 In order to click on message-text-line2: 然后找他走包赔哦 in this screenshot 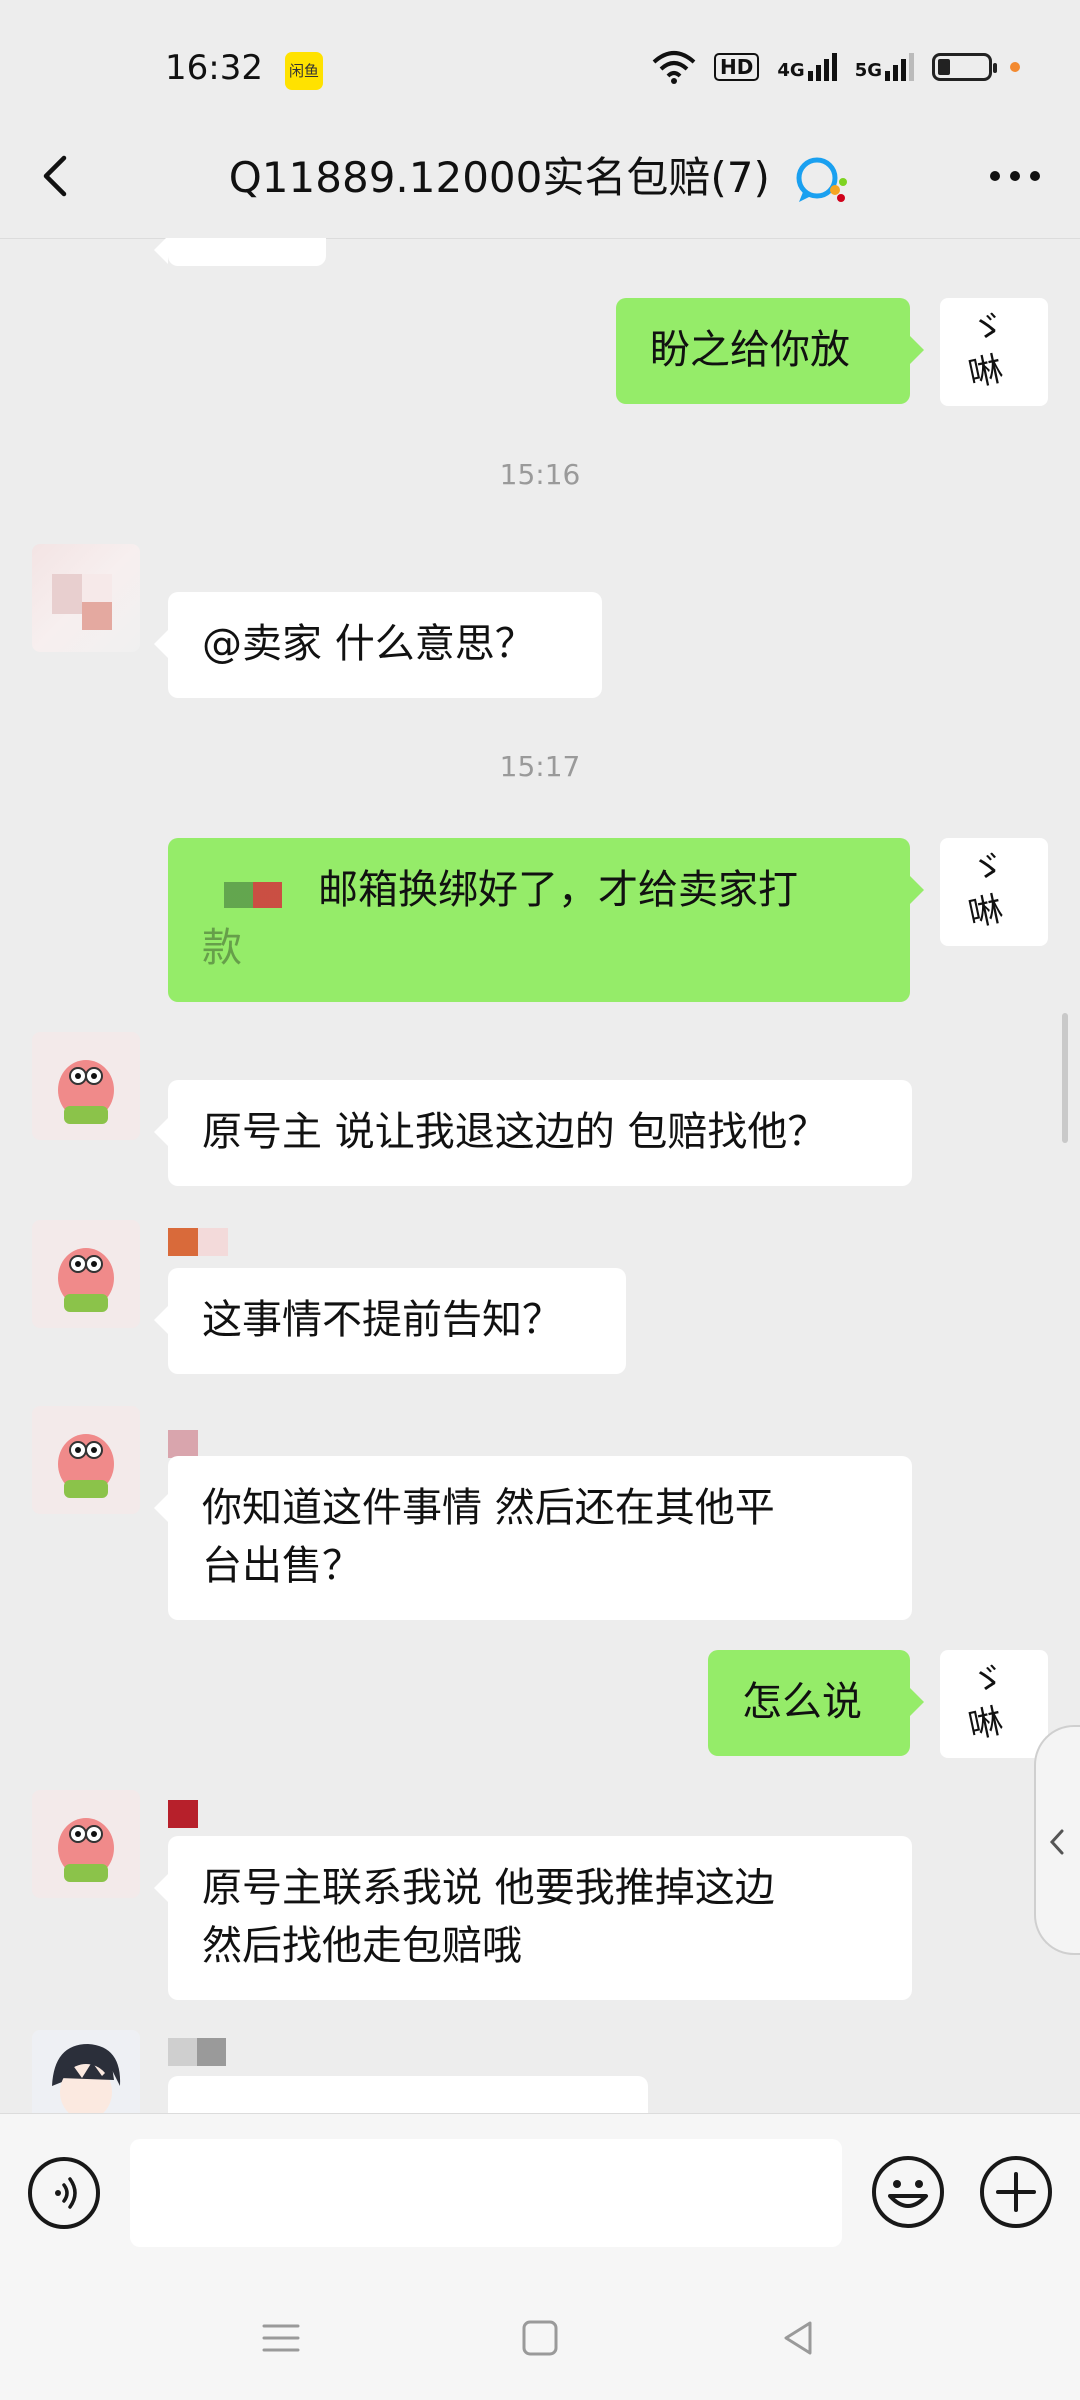, I will do `click(362, 1946)`.